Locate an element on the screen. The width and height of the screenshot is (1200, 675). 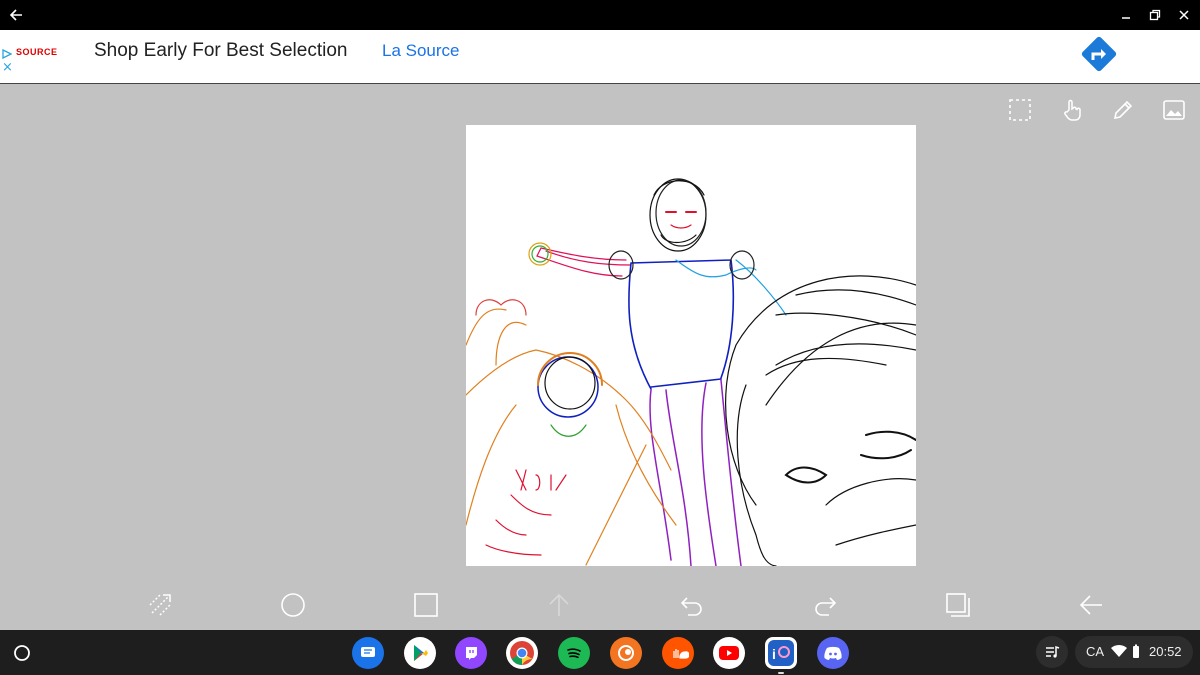
undo-icon is located at coordinates (692, 605).